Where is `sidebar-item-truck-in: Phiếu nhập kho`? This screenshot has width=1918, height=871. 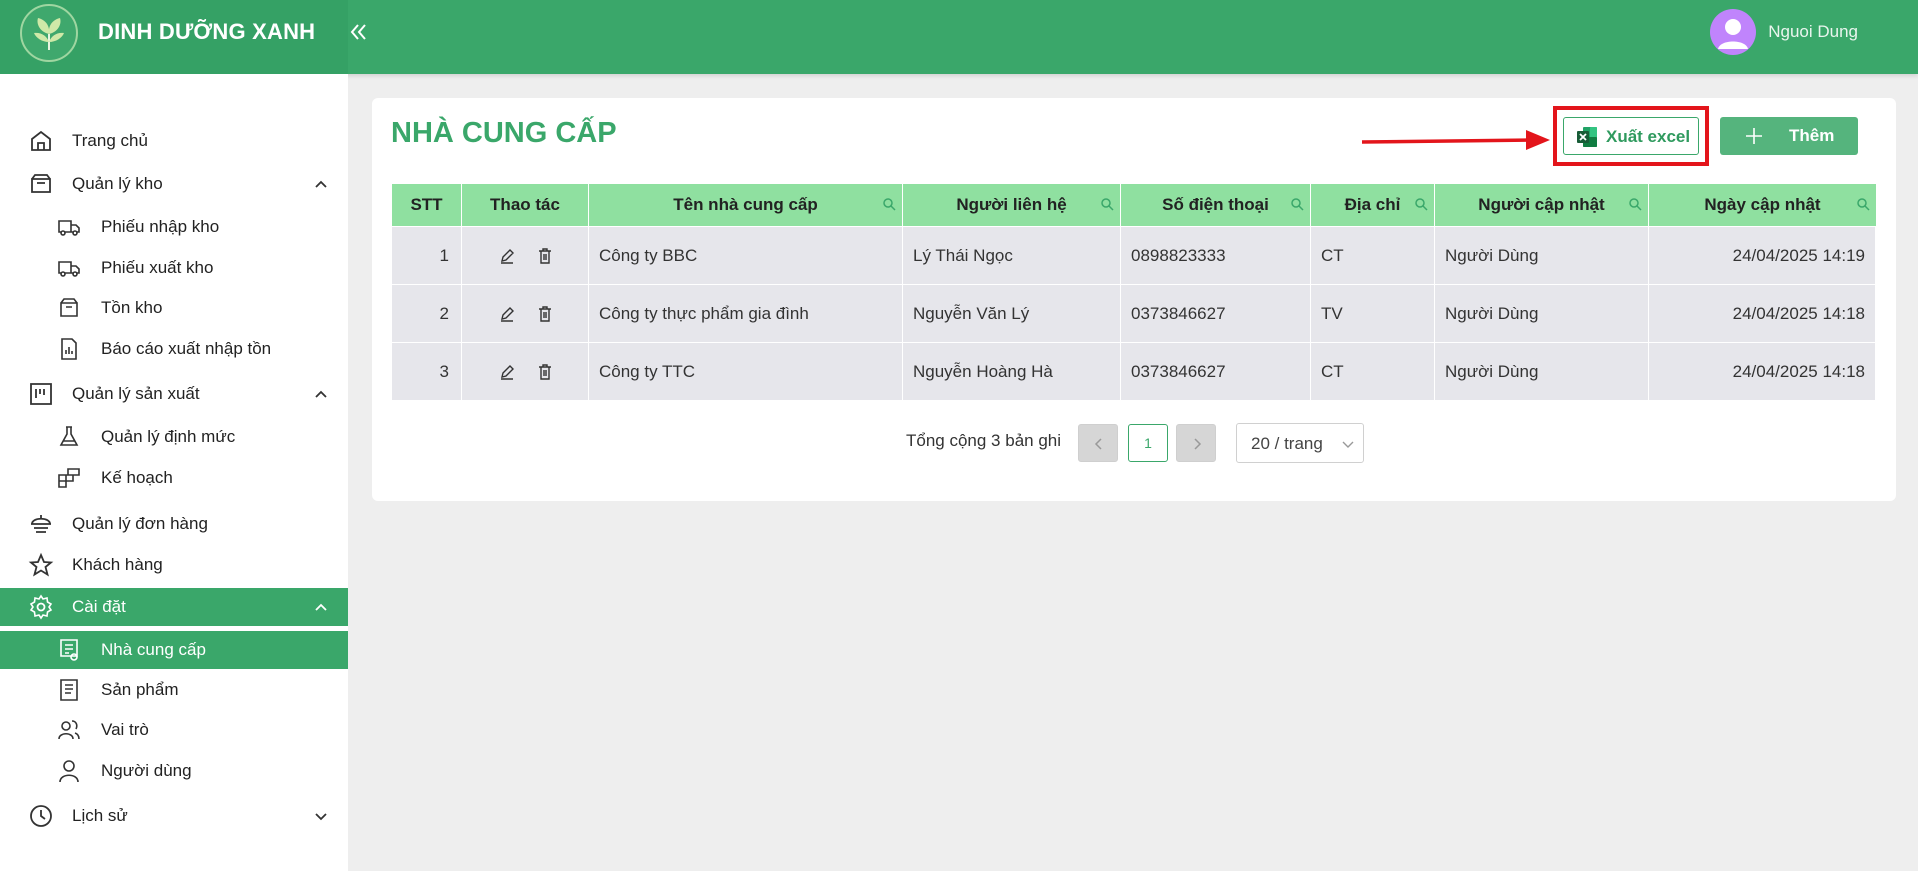 sidebar-item-truck-in: Phiếu nhập kho is located at coordinates (174, 227).